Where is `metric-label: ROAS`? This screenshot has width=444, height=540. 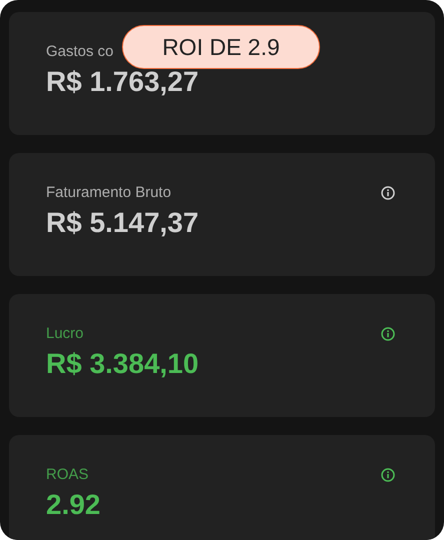 metric-label: ROAS is located at coordinates (67, 475).